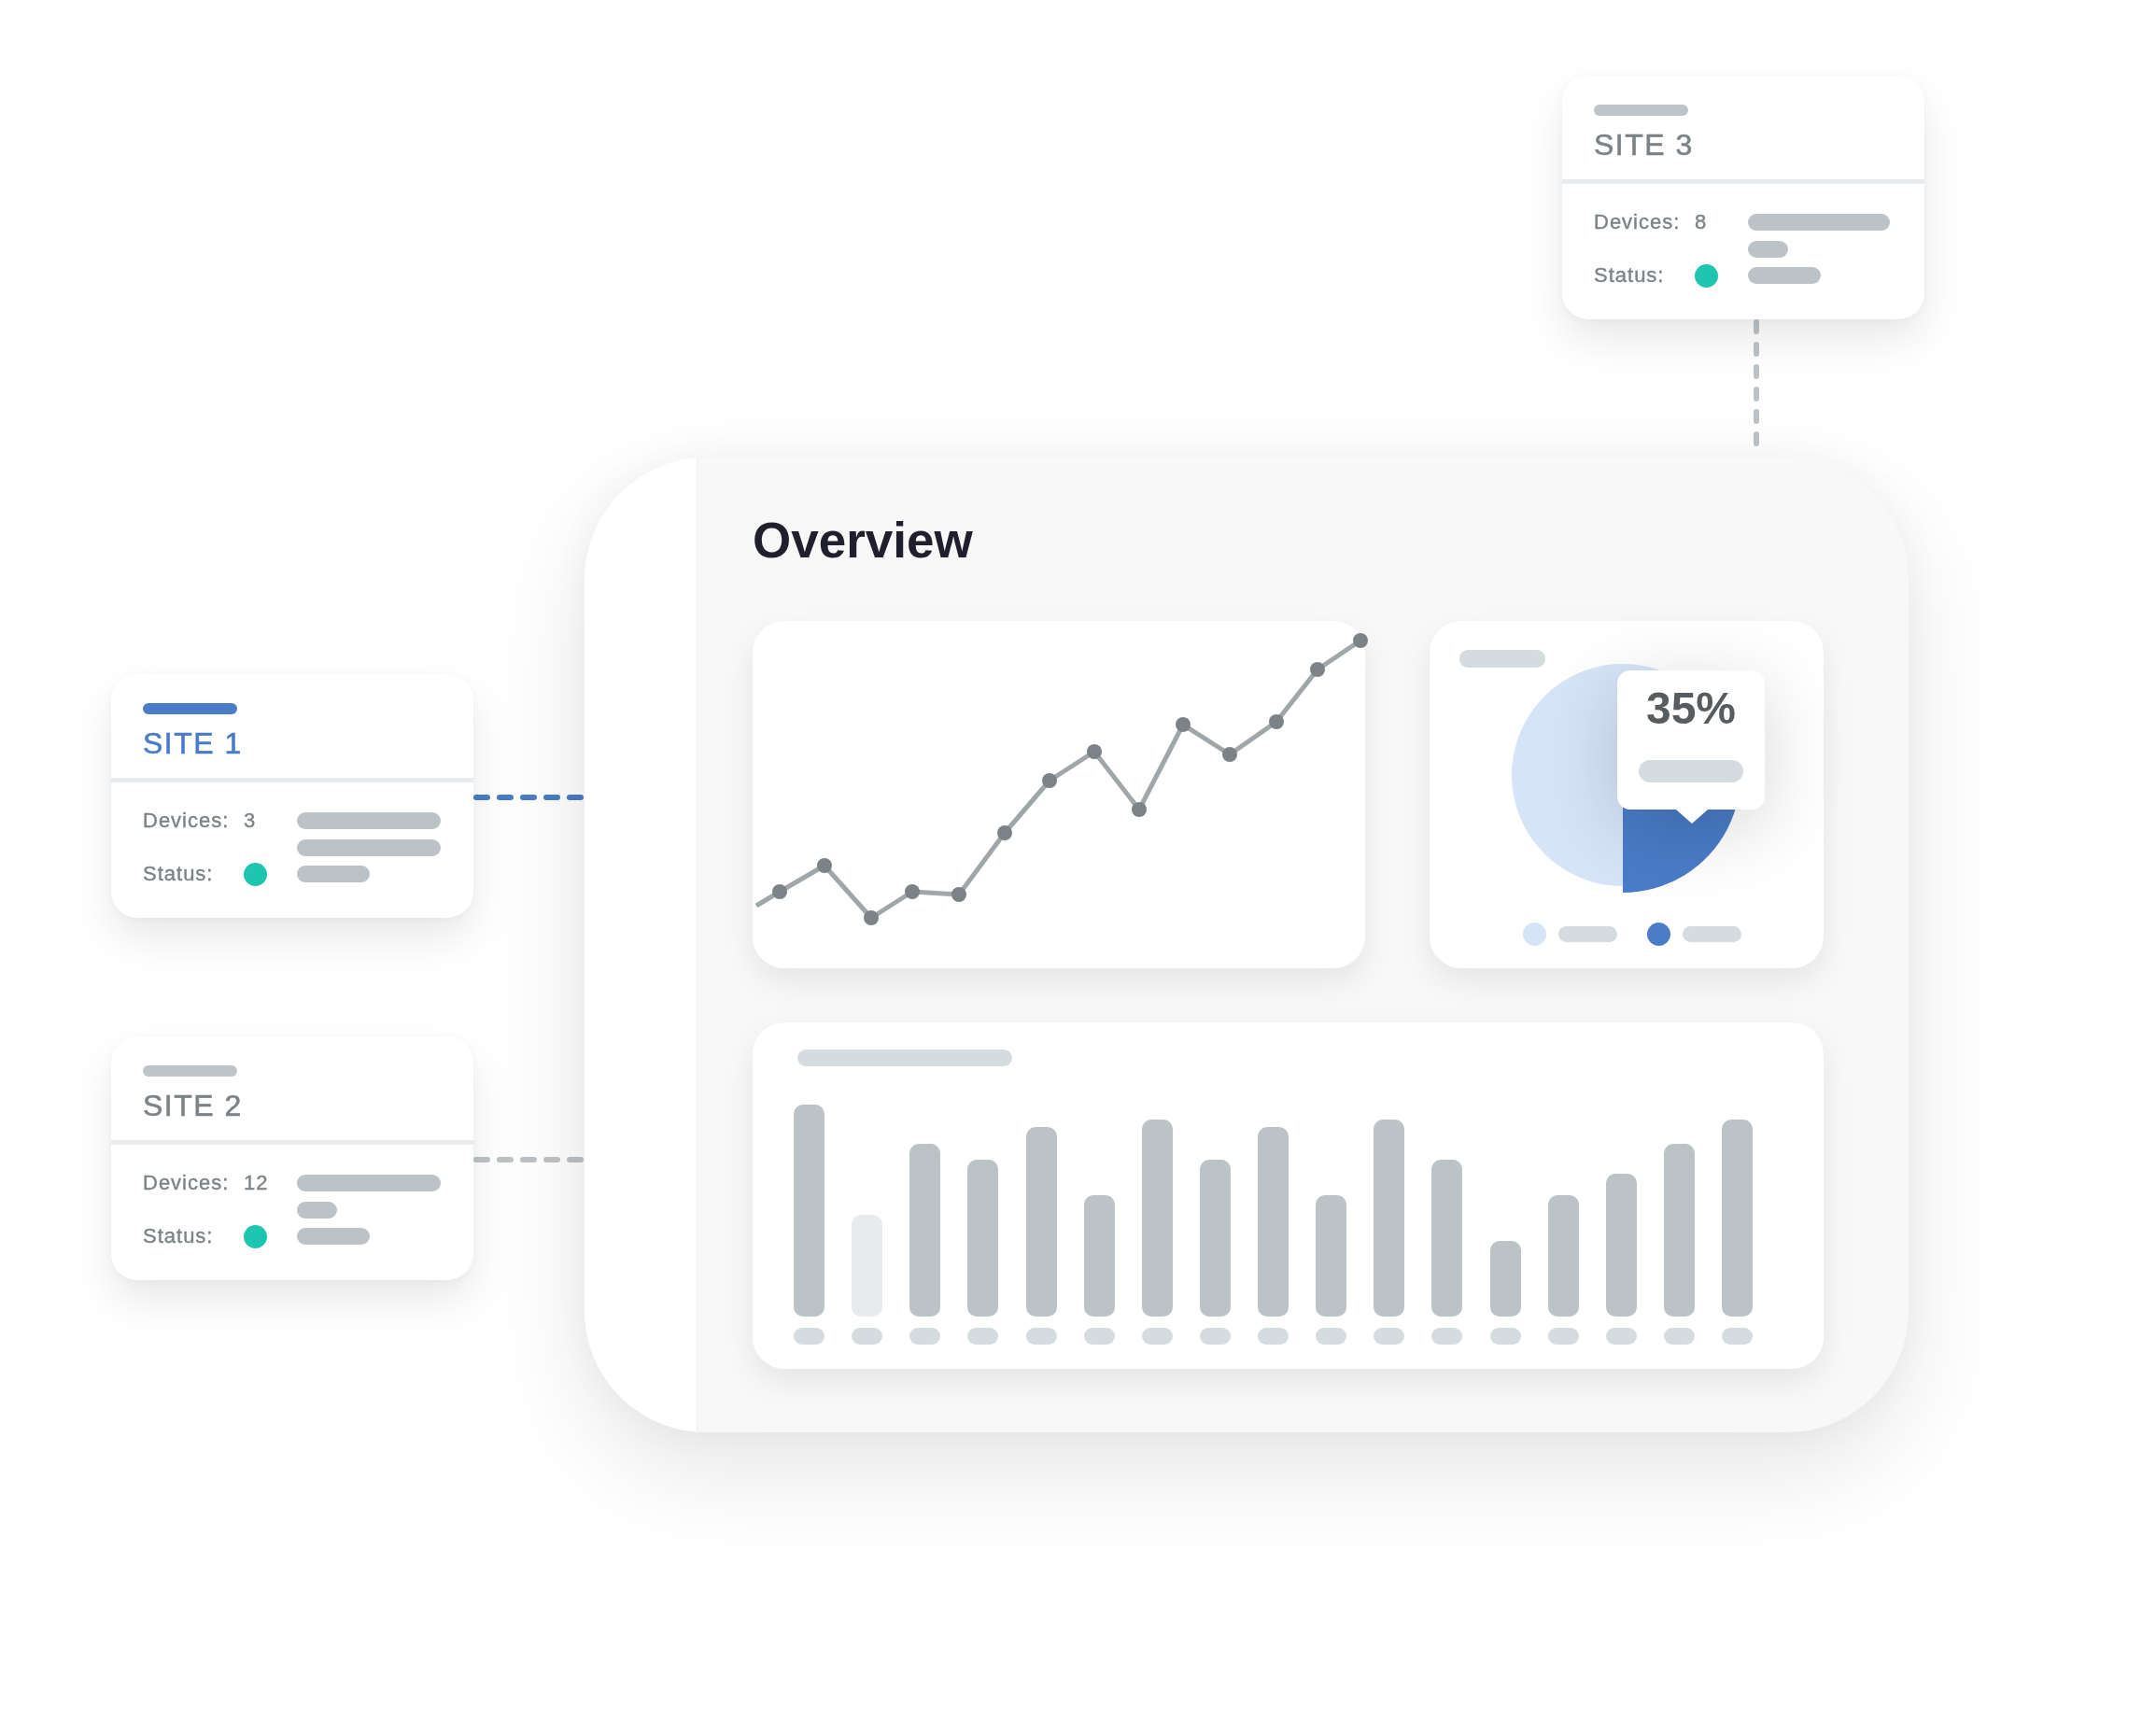 Image resolution: width=2156 pixels, height=1733 pixels. Describe the element at coordinates (1702, 222) in the screenshot. I see `devices-count: 8` at that location.